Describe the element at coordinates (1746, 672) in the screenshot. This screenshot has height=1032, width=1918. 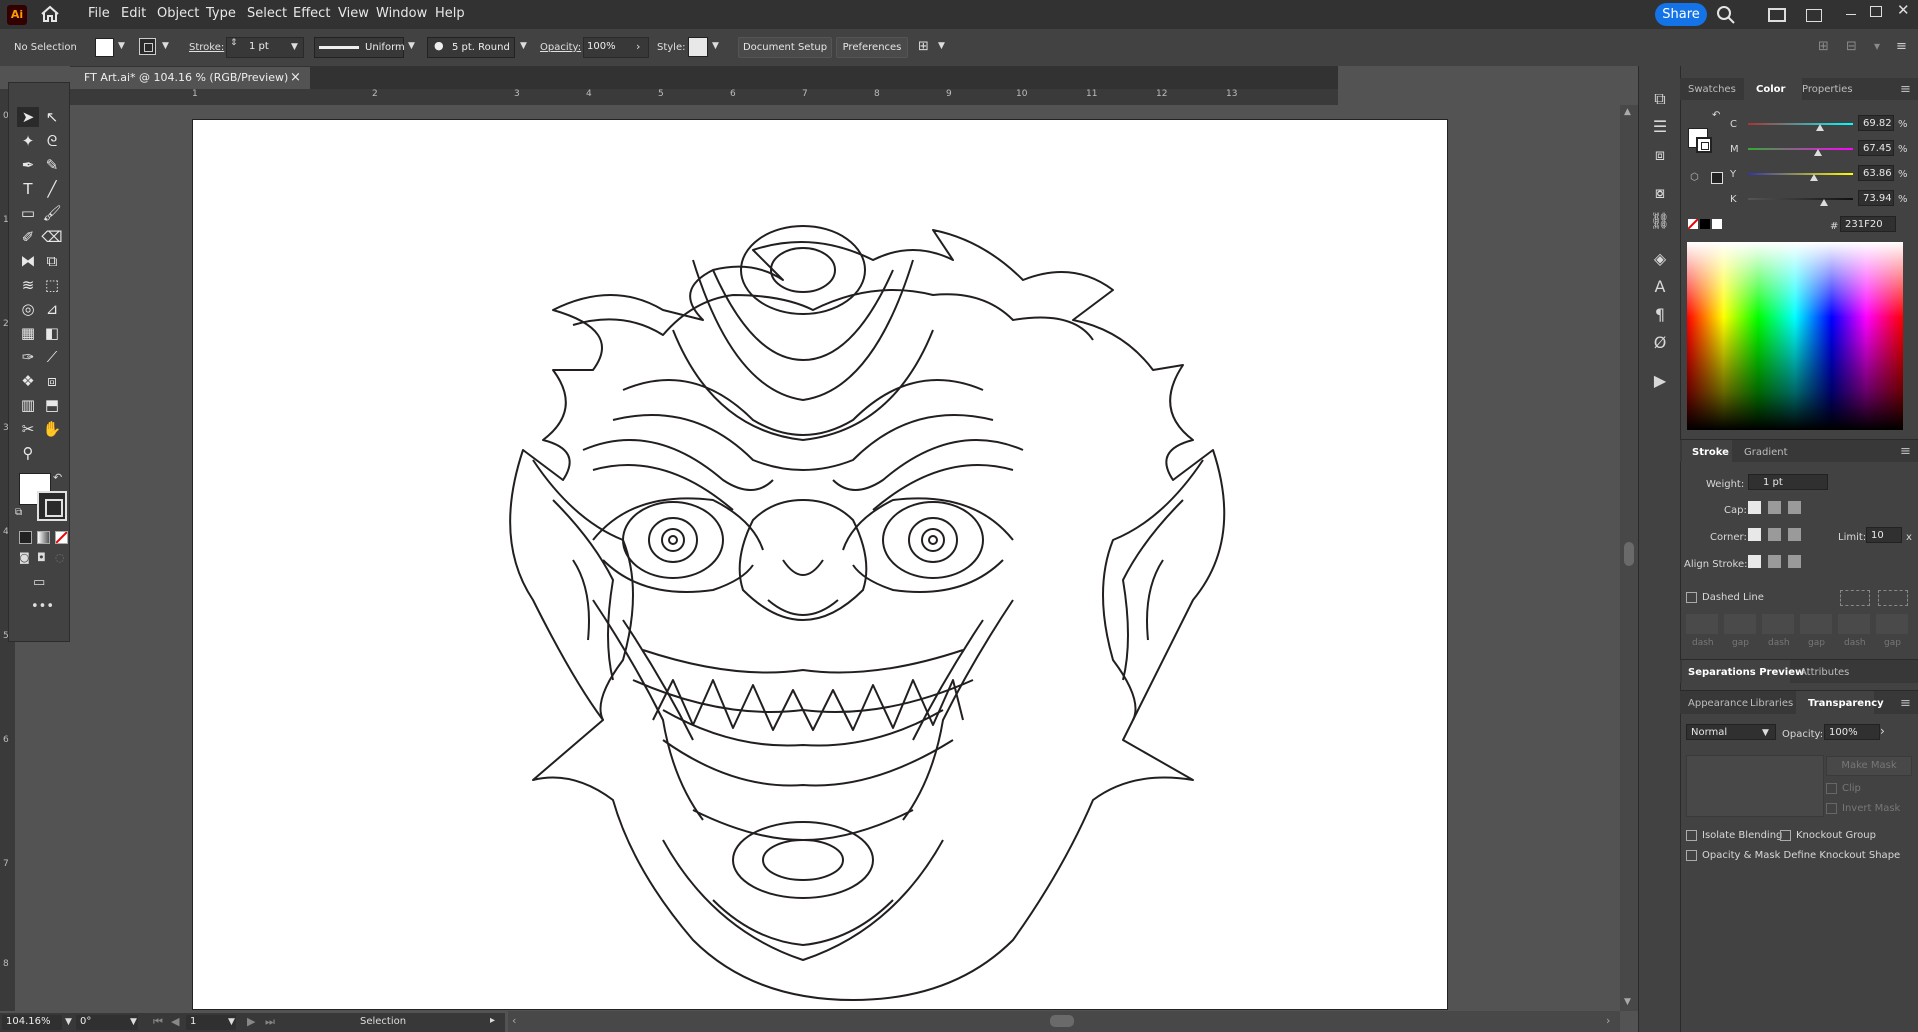
I see `tab-separations-preview: Separations Preview` at that location.